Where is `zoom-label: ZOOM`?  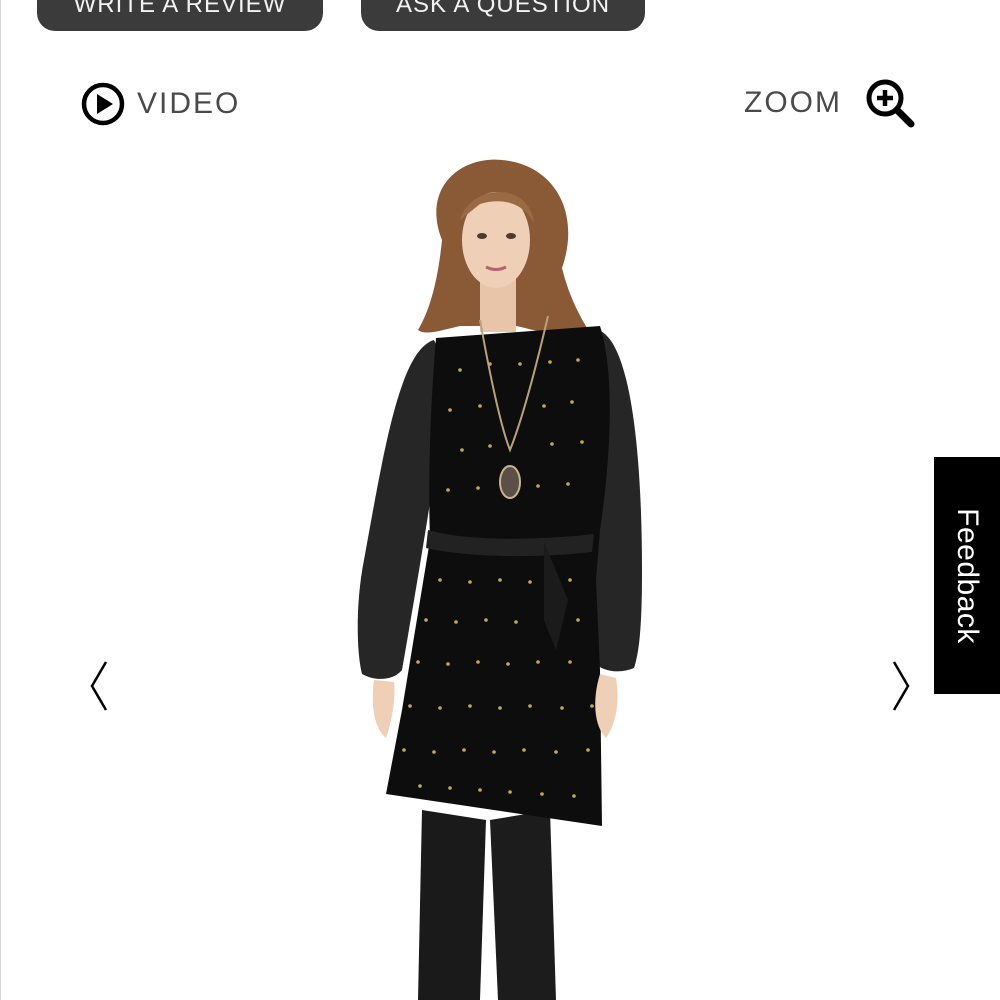
zoom-label: ZOOM is located at coordinates (793, 102).